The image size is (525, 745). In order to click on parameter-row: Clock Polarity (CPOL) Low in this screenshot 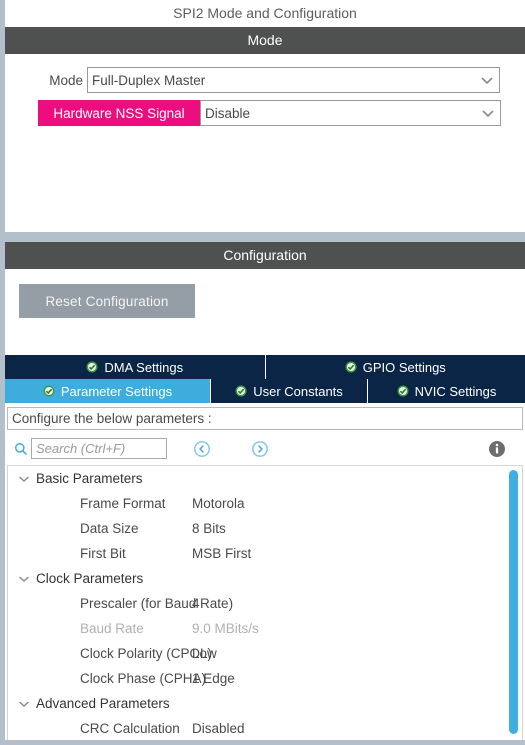, I will do `click(265, 653)`.